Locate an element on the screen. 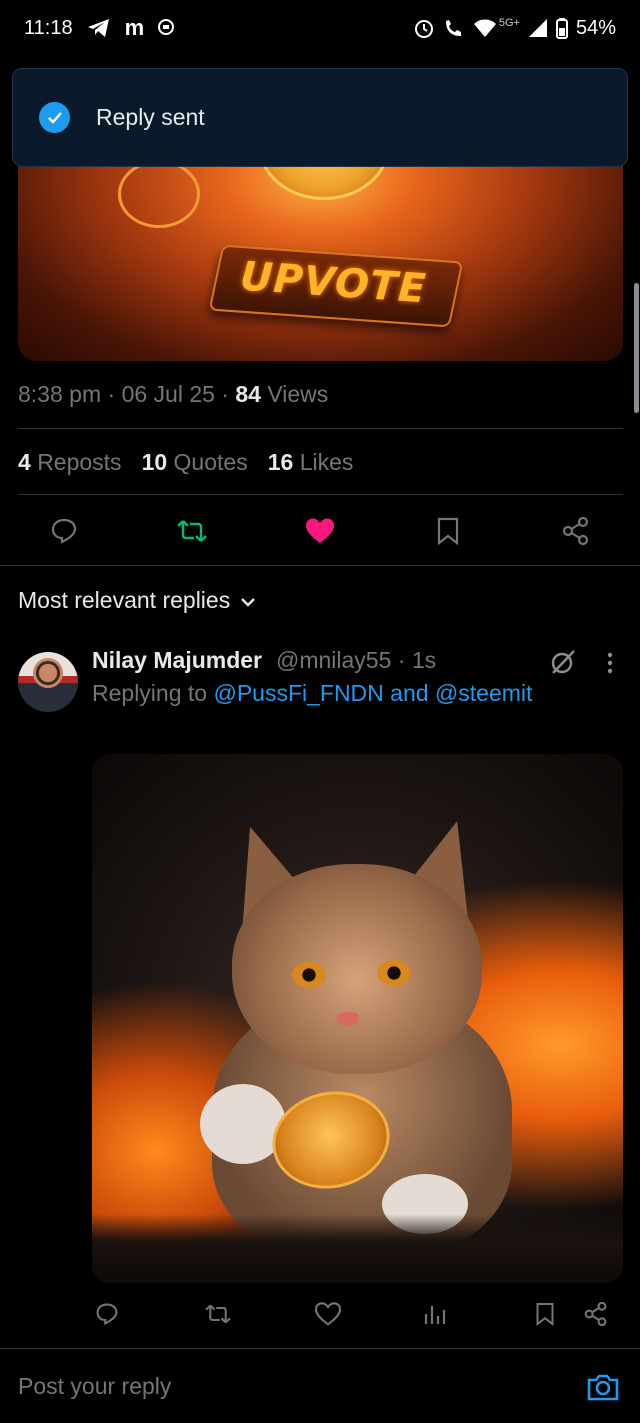 The image size is (640, 1423). likes-stat: 16 Likes is located at coordinates (311, 462).